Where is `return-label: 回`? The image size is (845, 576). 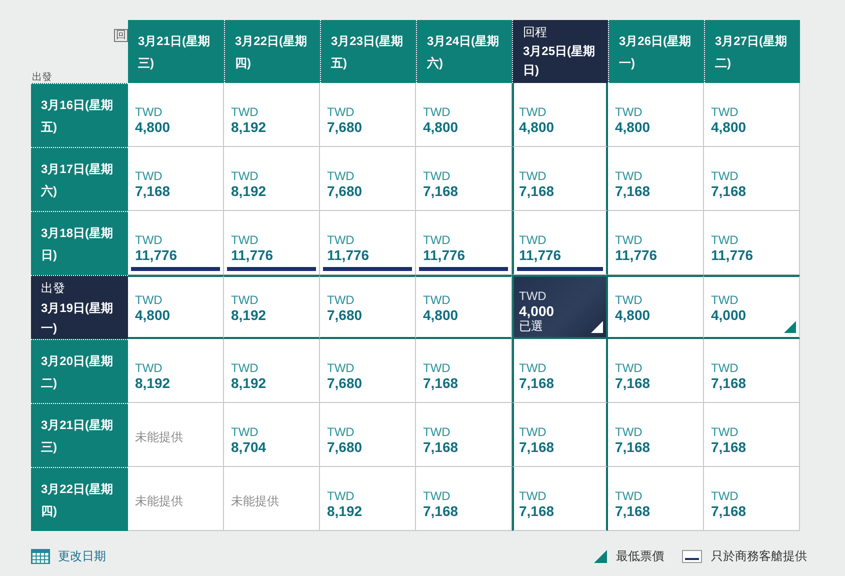
return-label: 回 is located at coordinates (121, 35).